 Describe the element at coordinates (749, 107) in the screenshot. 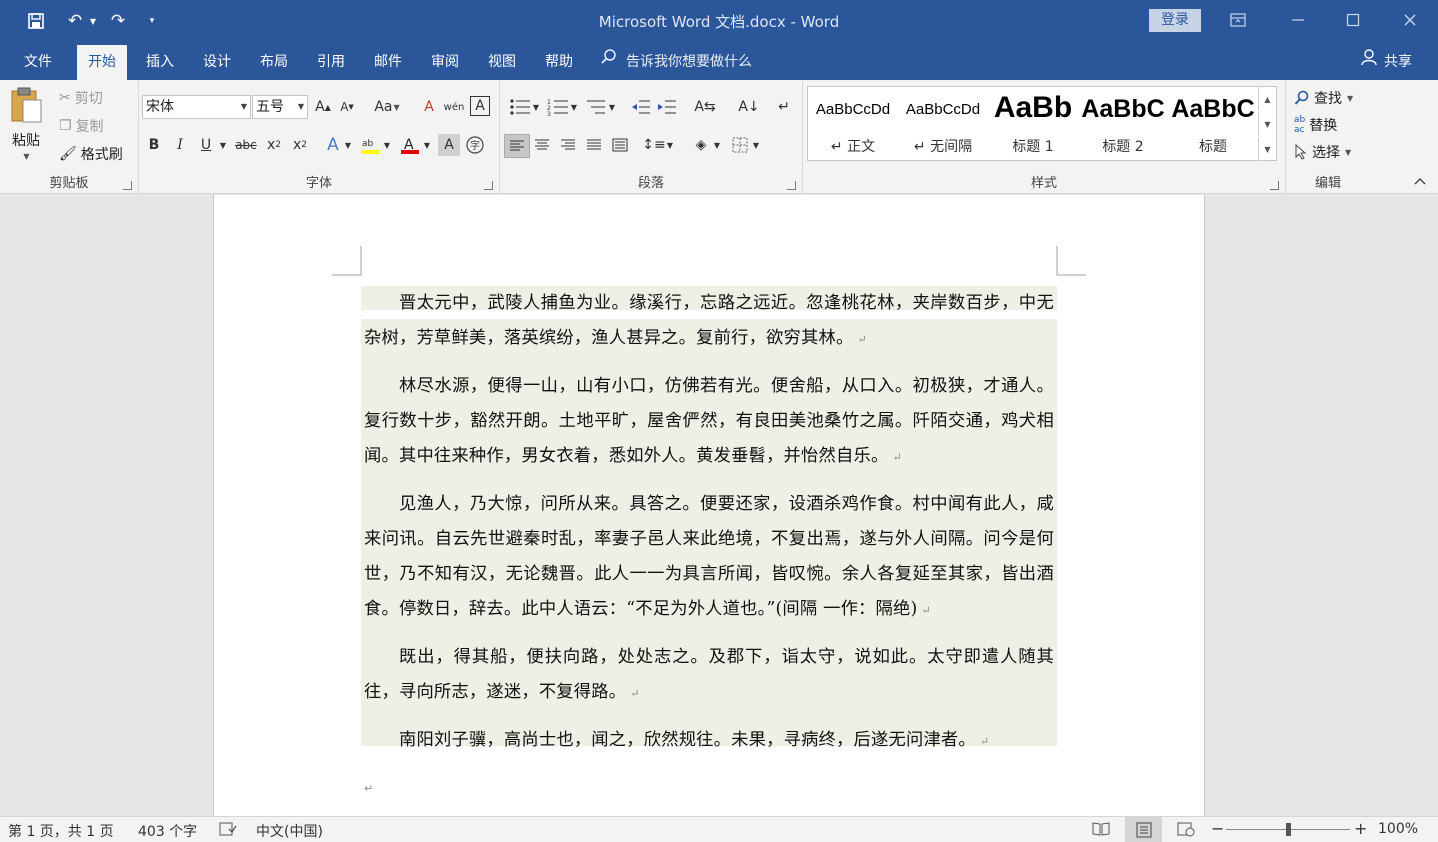

I see `sort-icon: A↓` at that location.